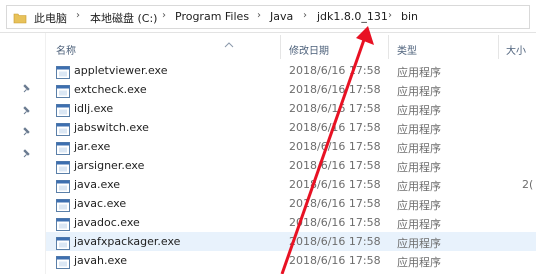 This screenshot has width=536, height=274. Describe the element at coordinates (109, 165) in the screenshot. I see `file-name: jarsigner.exe` at that location.